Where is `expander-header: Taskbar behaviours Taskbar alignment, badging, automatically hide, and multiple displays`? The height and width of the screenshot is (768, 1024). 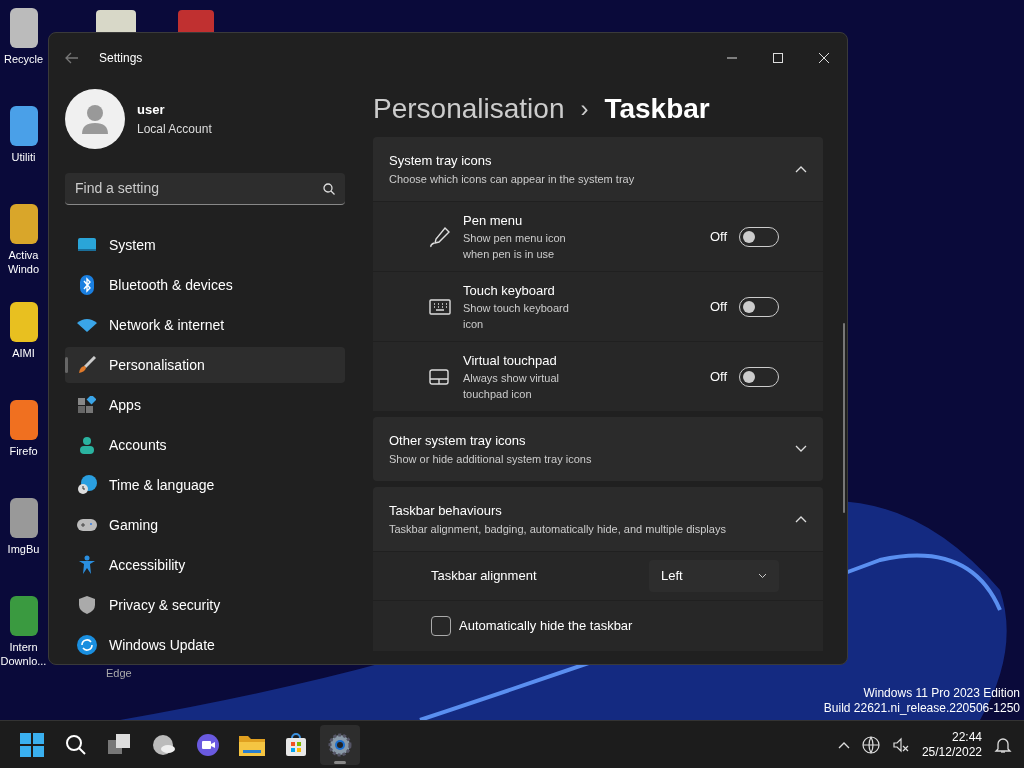 expander-header: Taskbar behaviours Taskbar alignment, badging, automatically hide, and multiple displays is located at coordinates (598, 519).